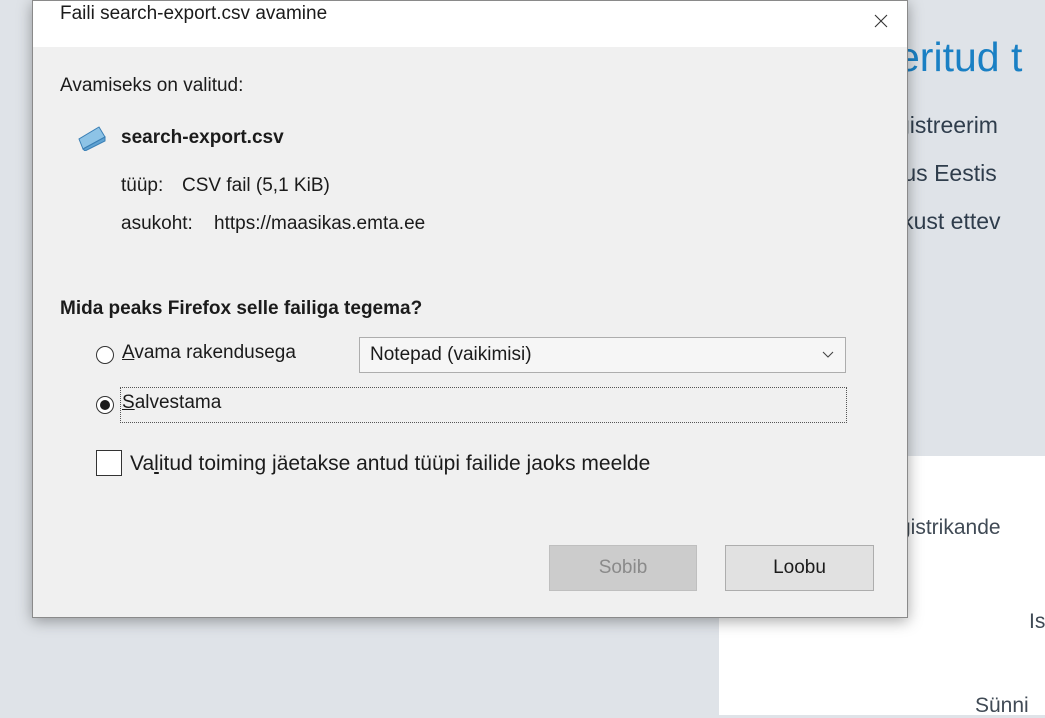  What do you see at coordinates (1002, 705) in the screenshot?
I see `page-content-line: Sünni` at bounding box center [1002, 705].